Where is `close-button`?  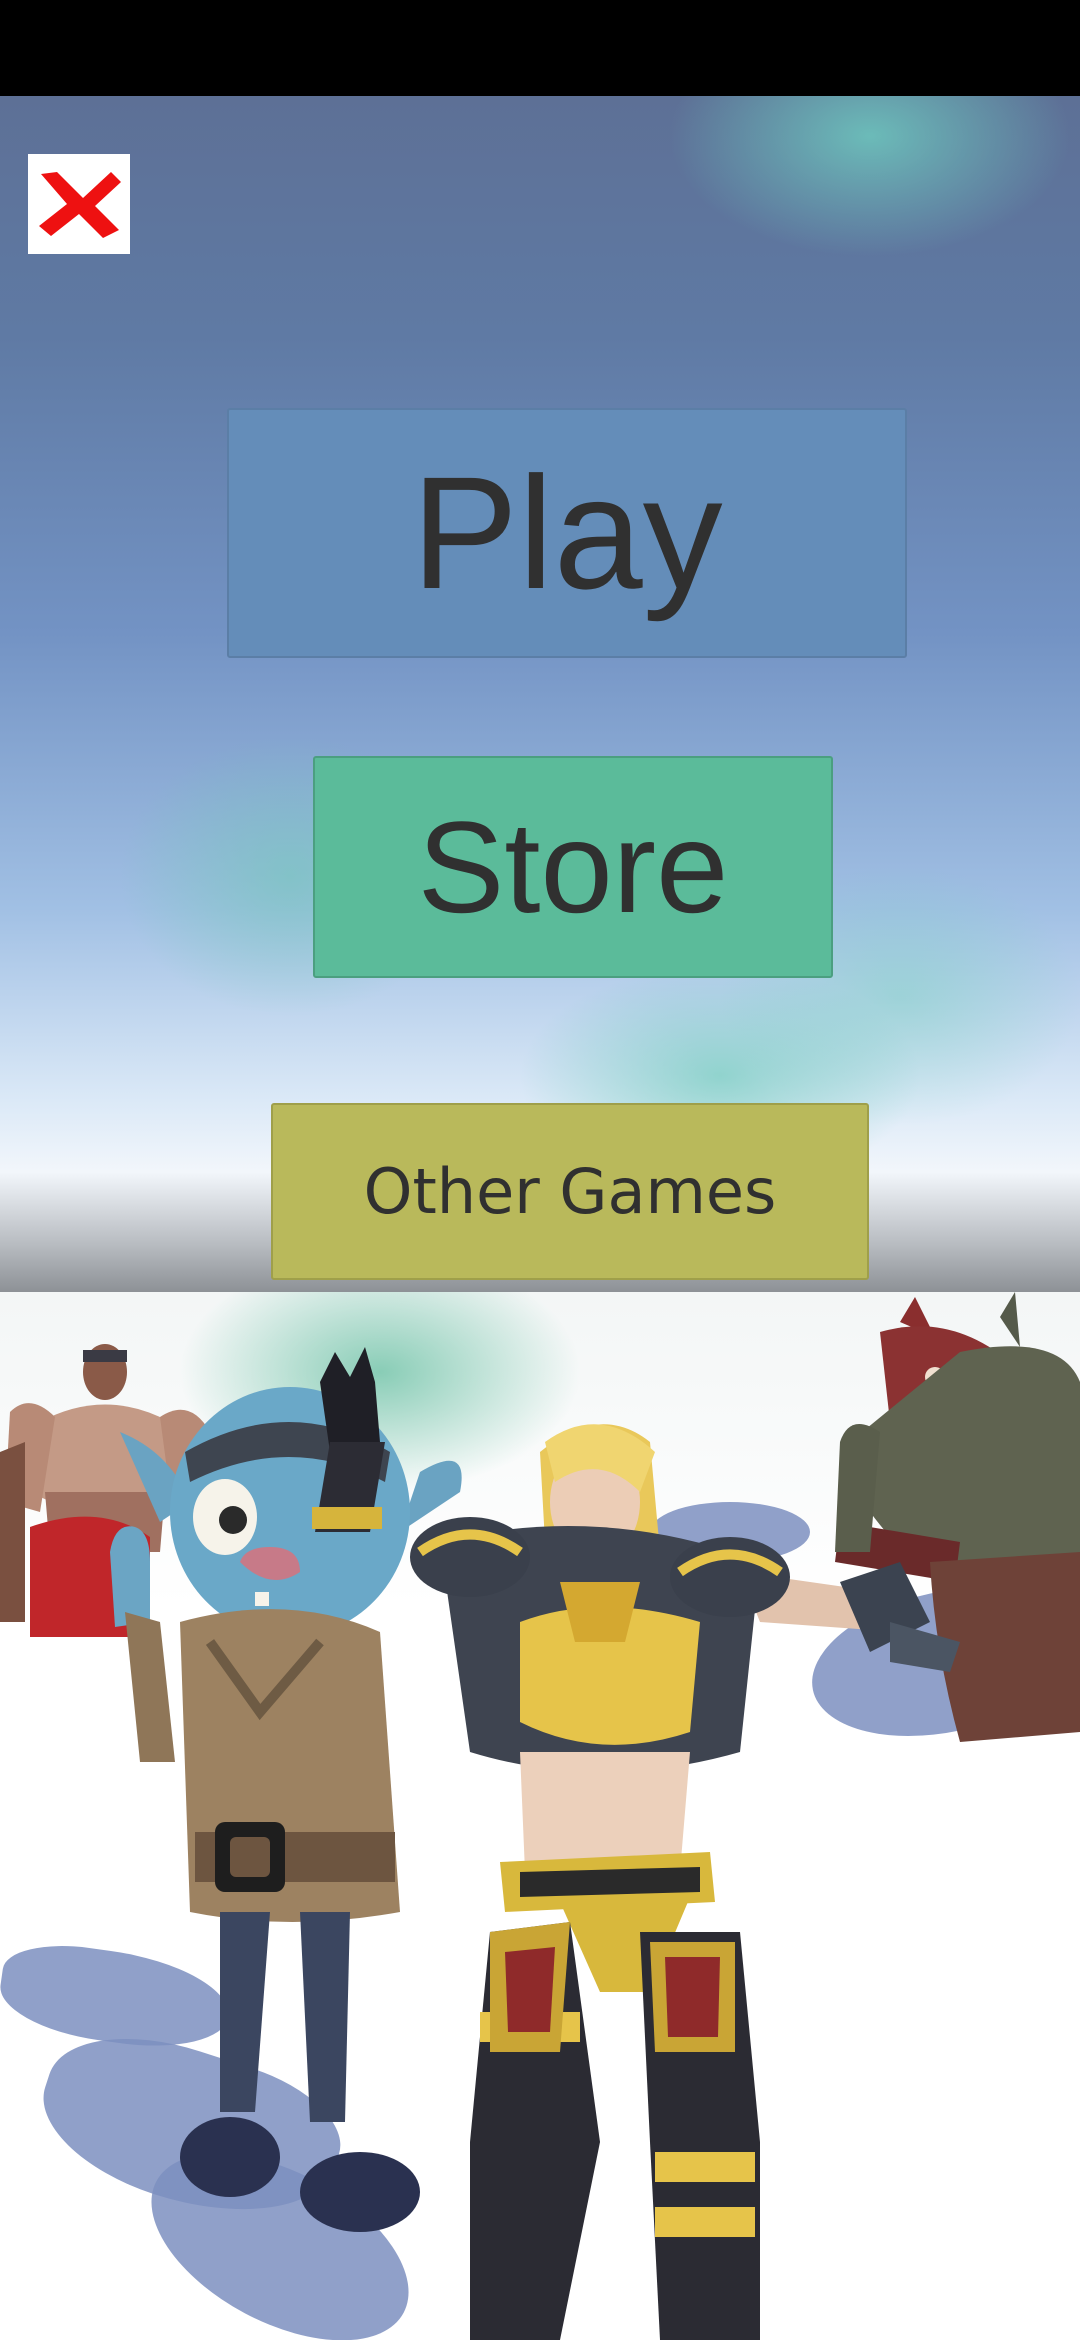 close-button is located at coordinates (79, 204).